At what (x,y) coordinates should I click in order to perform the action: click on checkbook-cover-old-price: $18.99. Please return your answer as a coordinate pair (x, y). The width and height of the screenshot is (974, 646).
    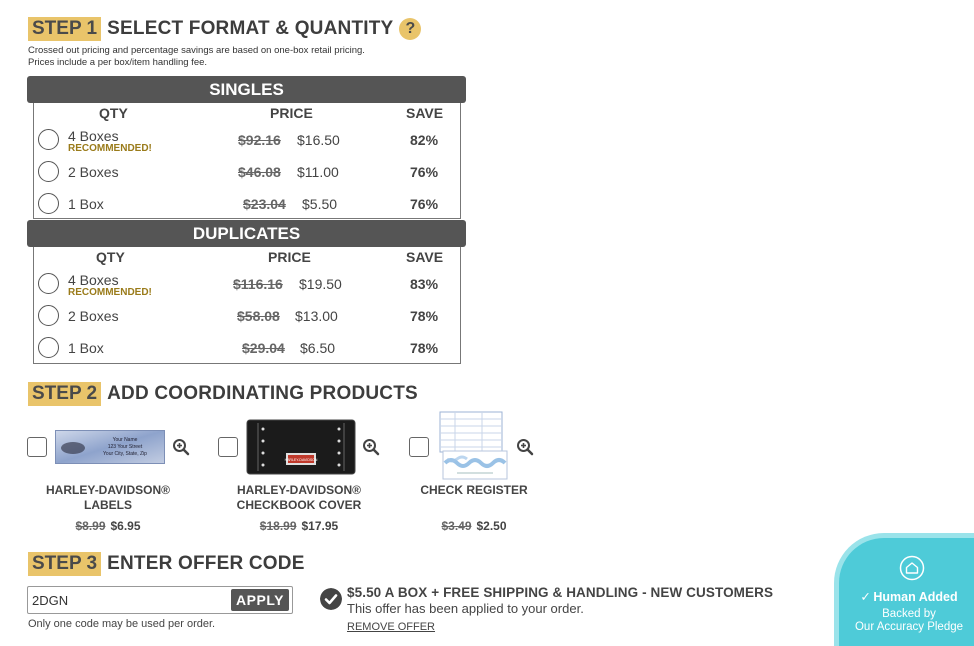
    Looking at the image, I should click on (278, 526).